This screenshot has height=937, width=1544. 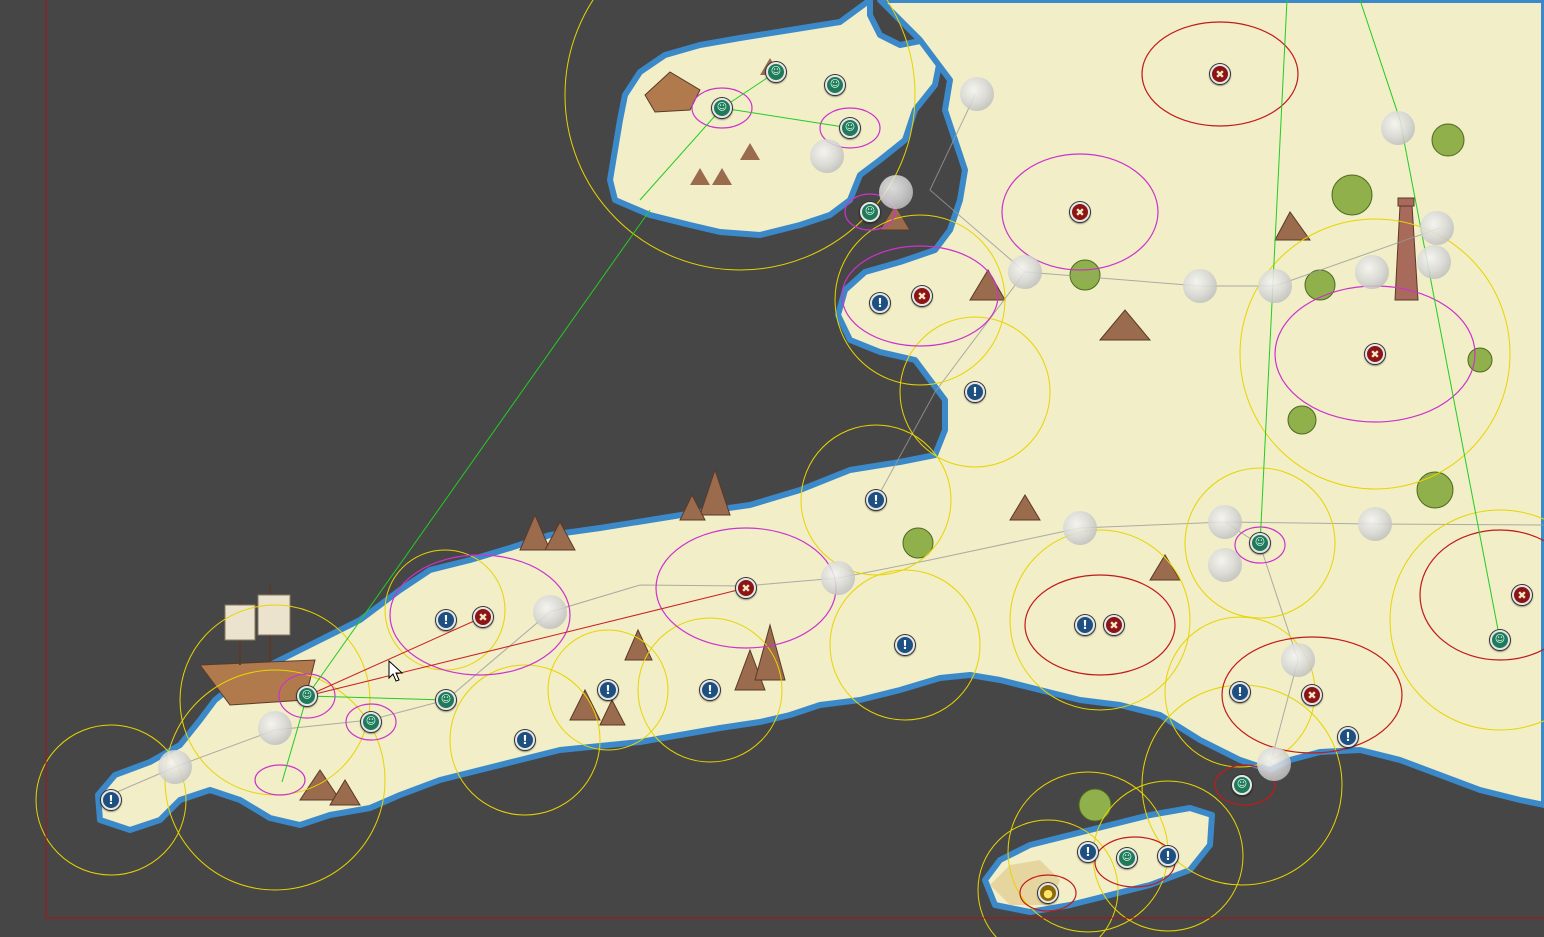 I want to click on mouse-cursor-icon, so click(x=396, y=671).